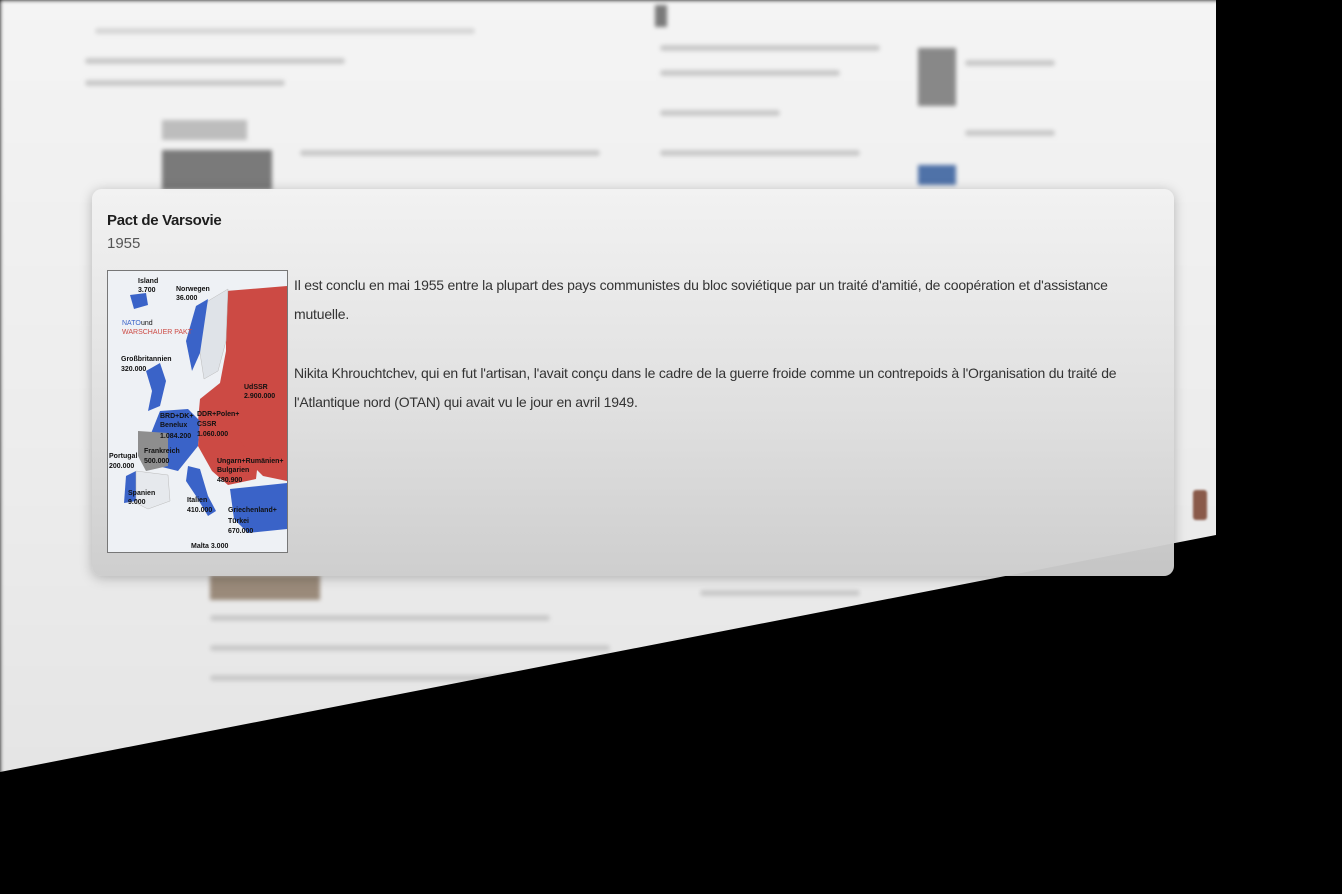 This screenshot has height=894, width=1342. Describe the element at coordinates (209, 546) in the screenshot. I see `map-label-malta: Malta 3.000` at that location.